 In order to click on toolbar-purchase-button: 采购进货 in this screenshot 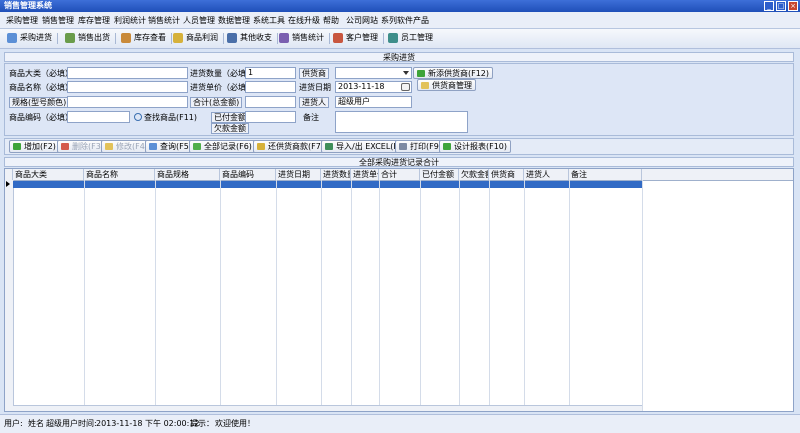, I will do `click(32, 38)`.